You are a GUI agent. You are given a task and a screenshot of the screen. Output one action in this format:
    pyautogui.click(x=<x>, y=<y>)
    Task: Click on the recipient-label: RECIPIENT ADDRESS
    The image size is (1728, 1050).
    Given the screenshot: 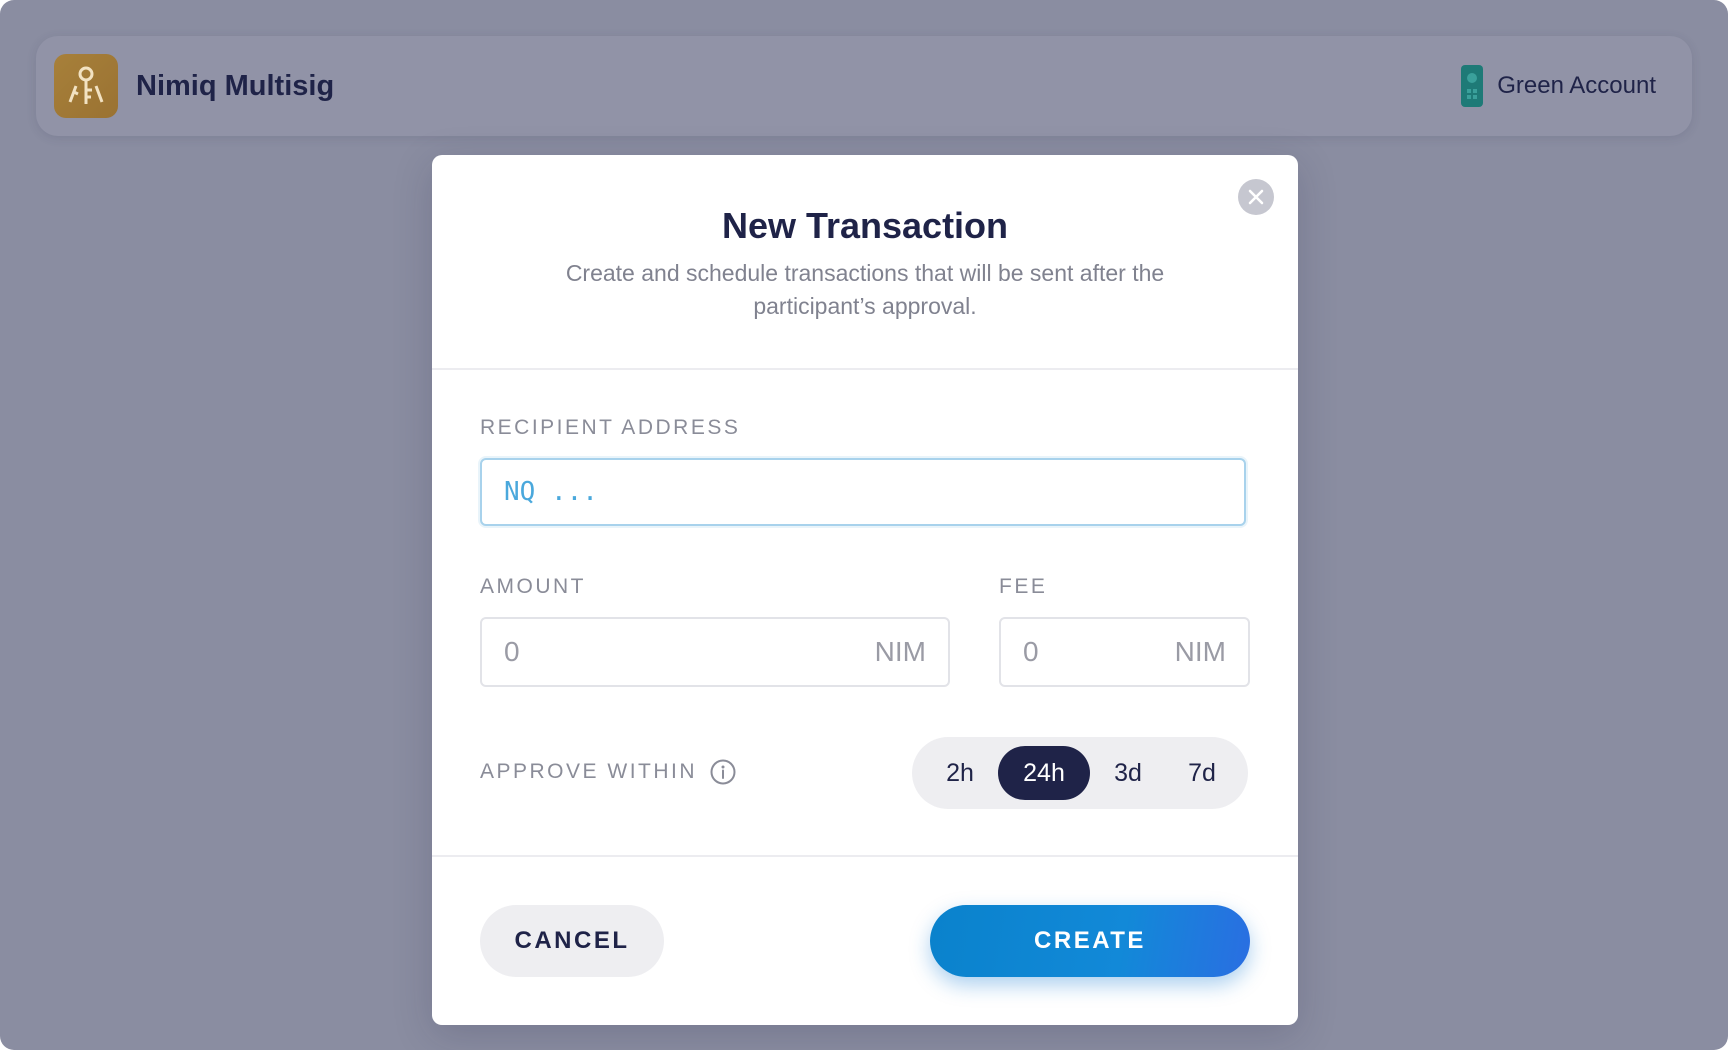 What is the action you would take?
    pyautogui.click(x=610, y=427)
    